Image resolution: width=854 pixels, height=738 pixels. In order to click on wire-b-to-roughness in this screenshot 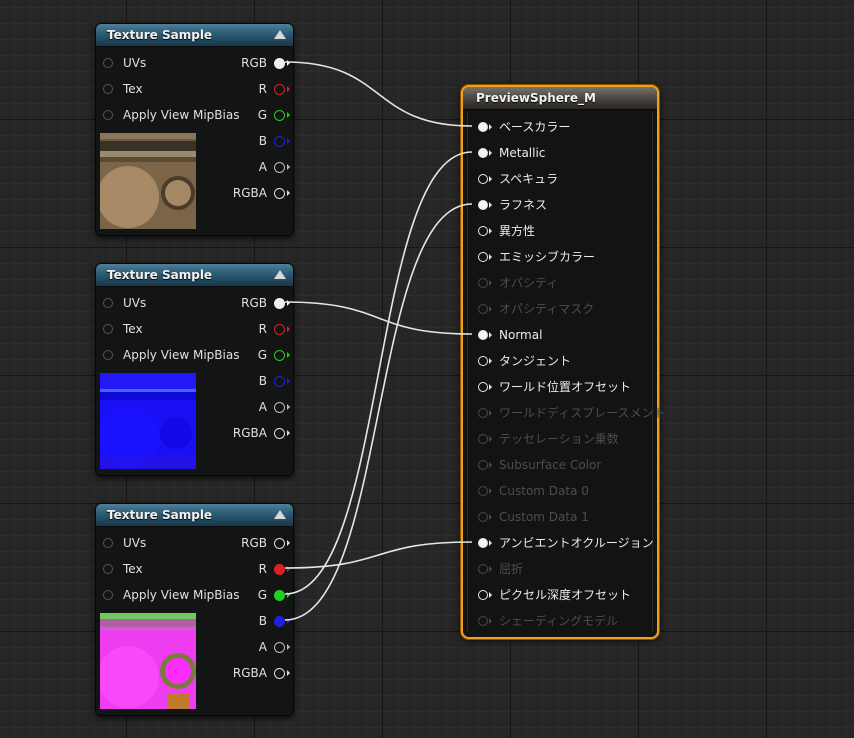, I will do `click(378, 412)`.